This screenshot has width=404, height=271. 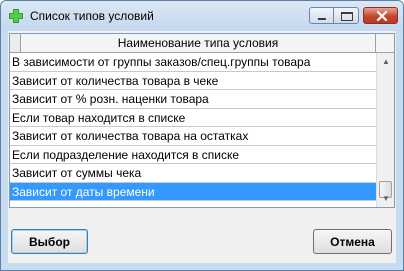 I want to click on table-row: Если подразделение находится в списке, so click(x=193, y=155).